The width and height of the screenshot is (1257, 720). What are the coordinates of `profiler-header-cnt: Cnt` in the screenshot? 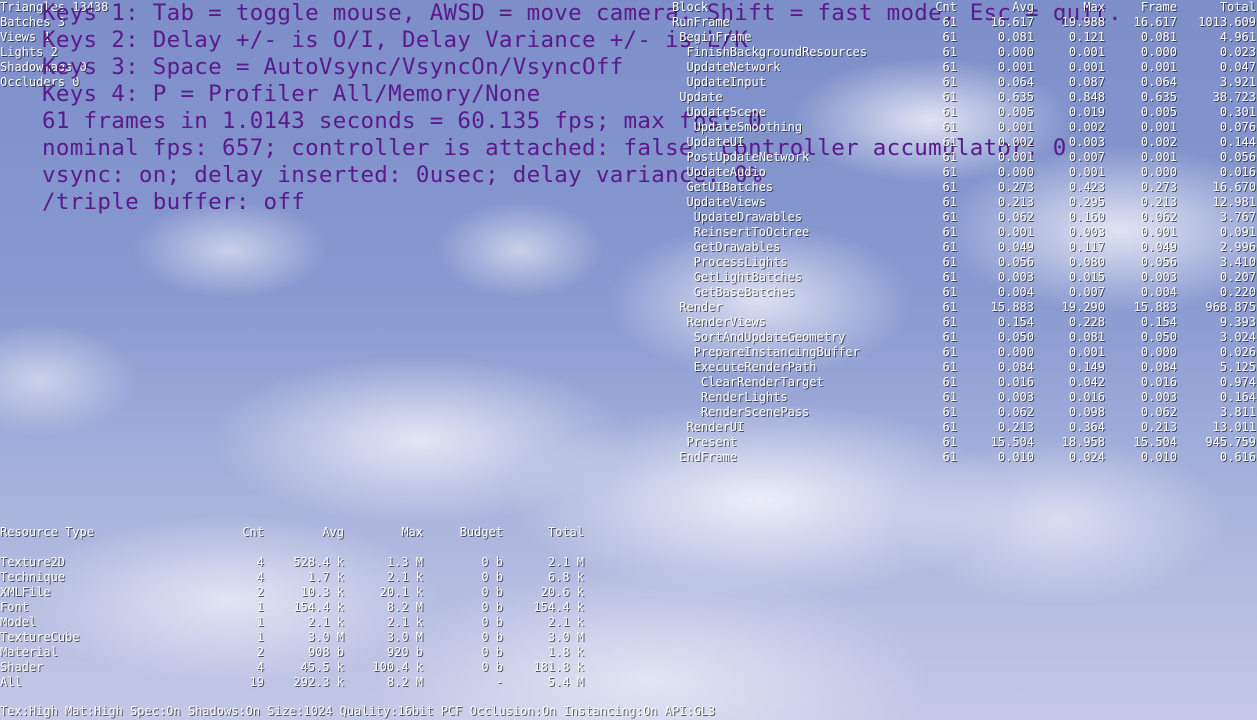 It's located at (946, 7).